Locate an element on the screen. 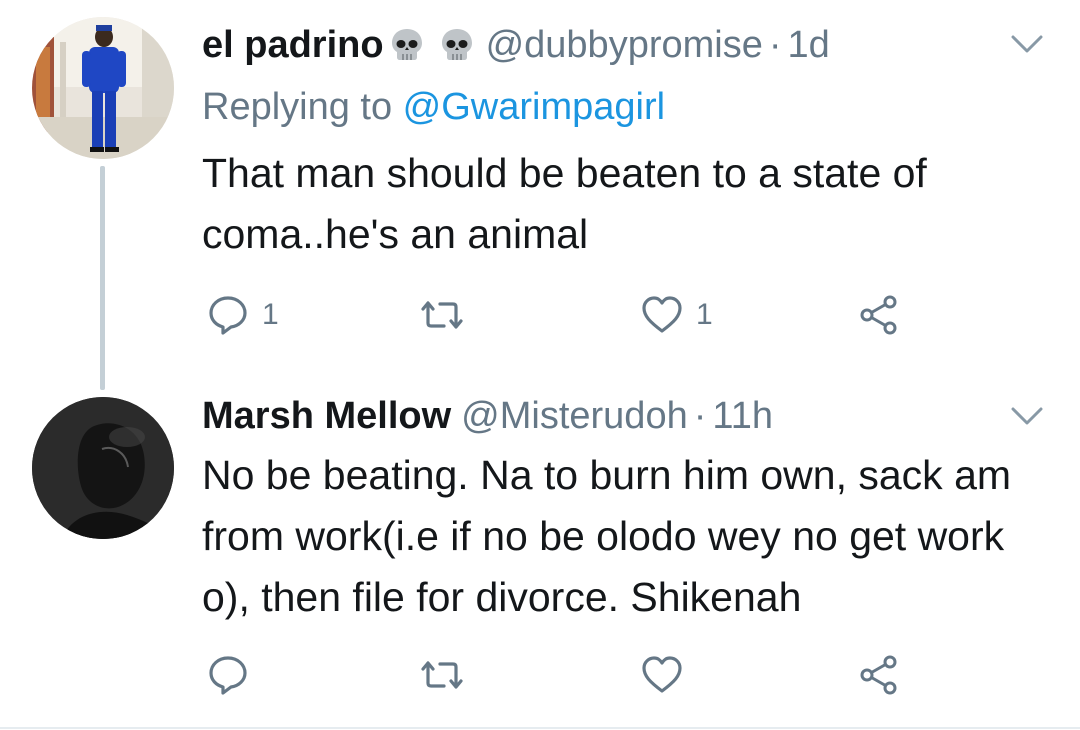 This screenshot has height=730, width=1080. replying-to: Replying to @Gwarimpagirl is located at coordinates (433, 107).